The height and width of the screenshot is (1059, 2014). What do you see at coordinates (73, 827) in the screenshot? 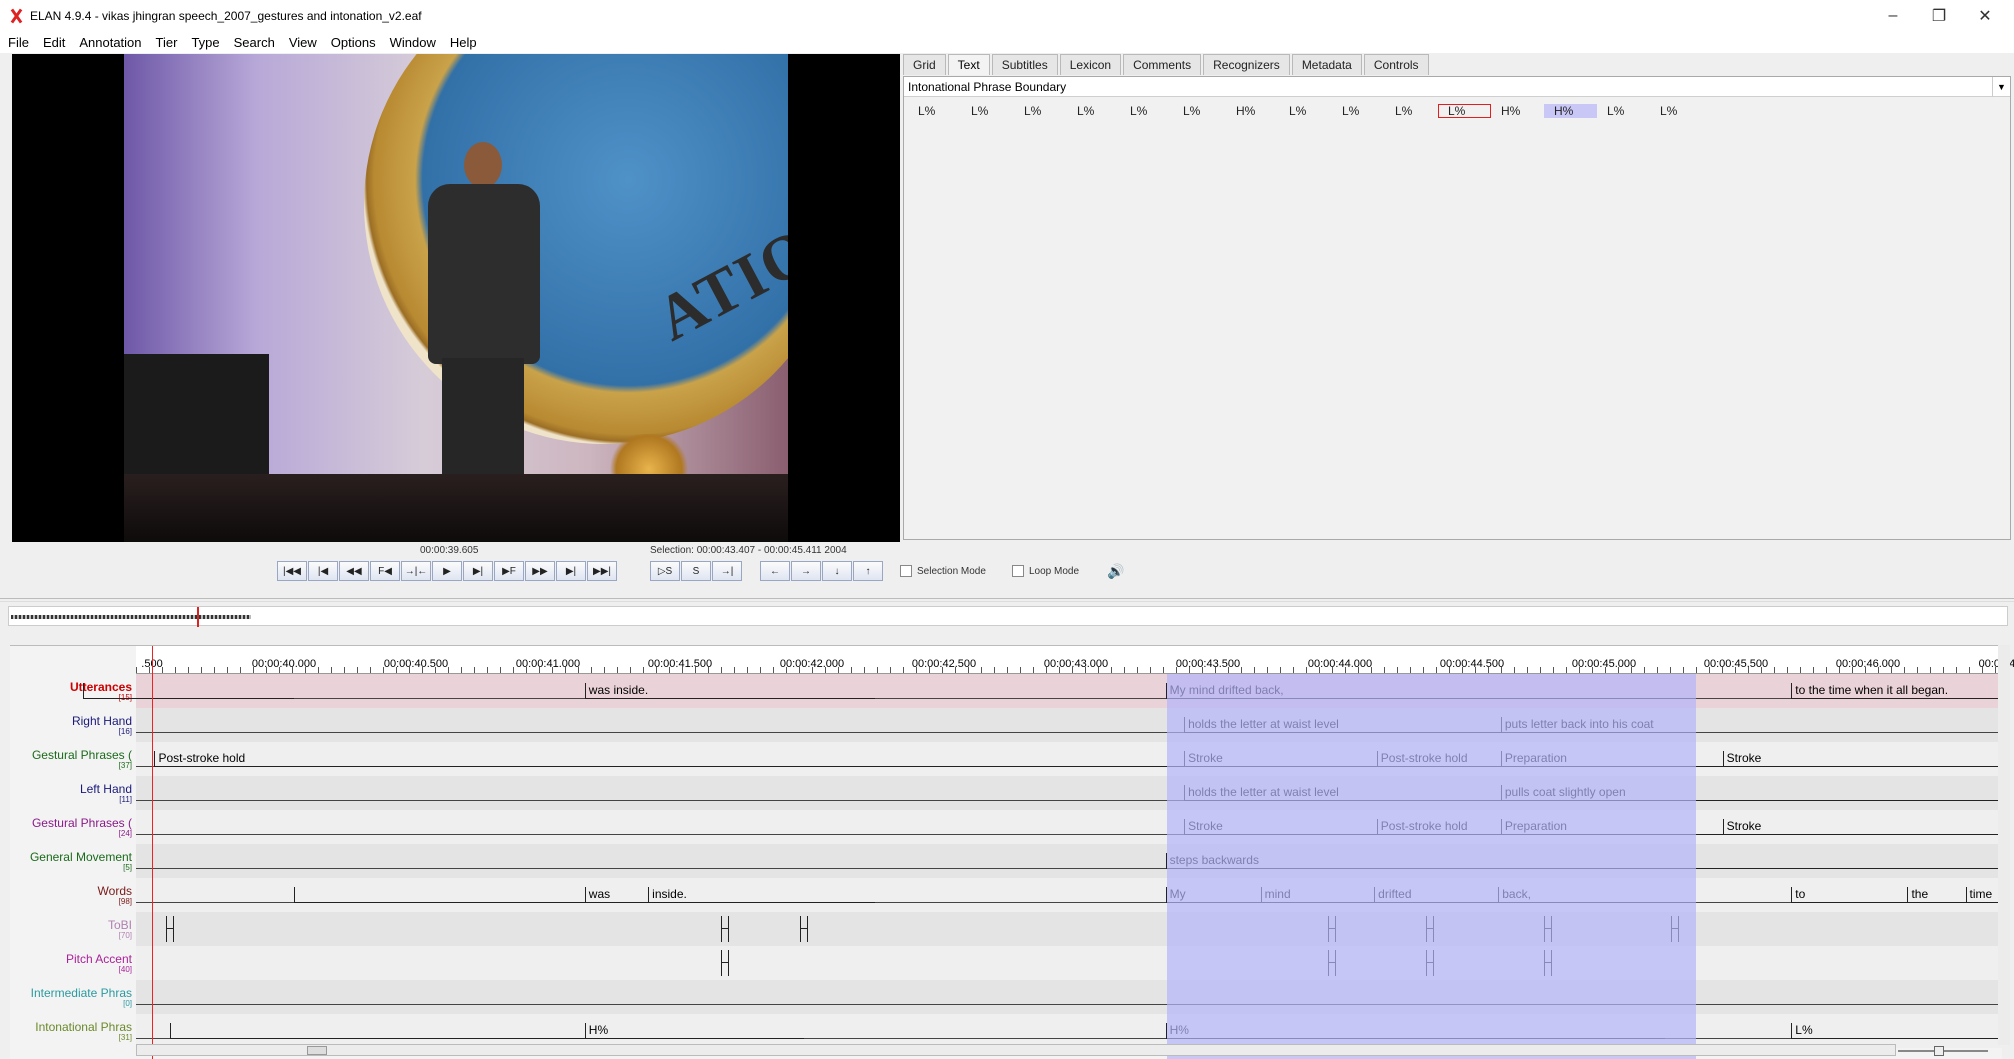
I see `tier-label: Gestural Phrases ([24]` at bounding box center [73, 827].